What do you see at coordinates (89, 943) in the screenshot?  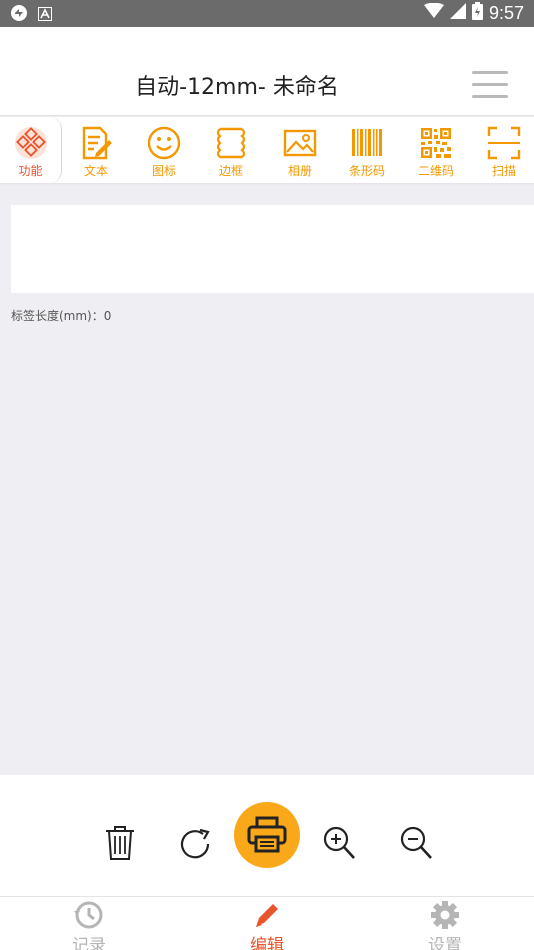 I see `nav-label: 记录` at bounding box center [89, 943].